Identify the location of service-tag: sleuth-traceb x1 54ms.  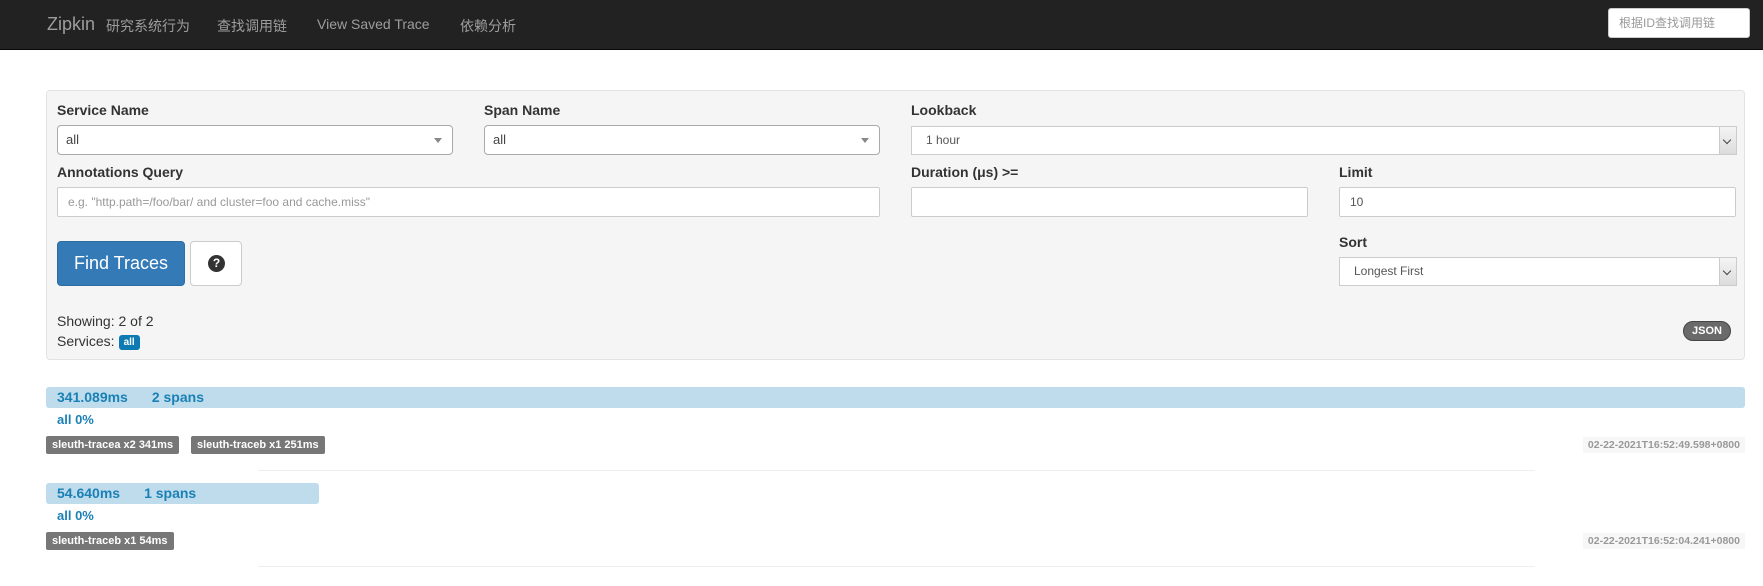
(110, 541).